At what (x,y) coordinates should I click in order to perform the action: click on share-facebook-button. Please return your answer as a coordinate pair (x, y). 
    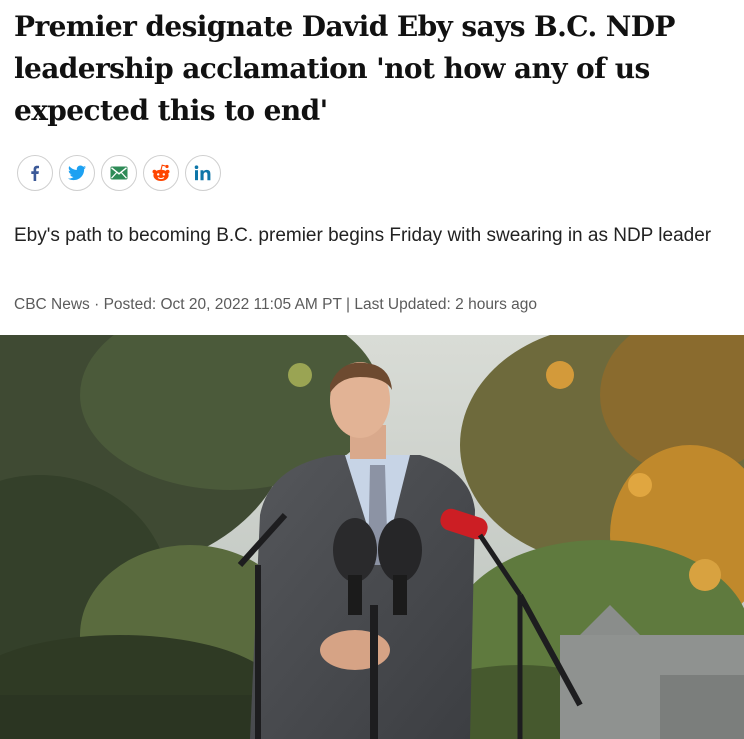
    Looking at the image, I should click on (35, 173).